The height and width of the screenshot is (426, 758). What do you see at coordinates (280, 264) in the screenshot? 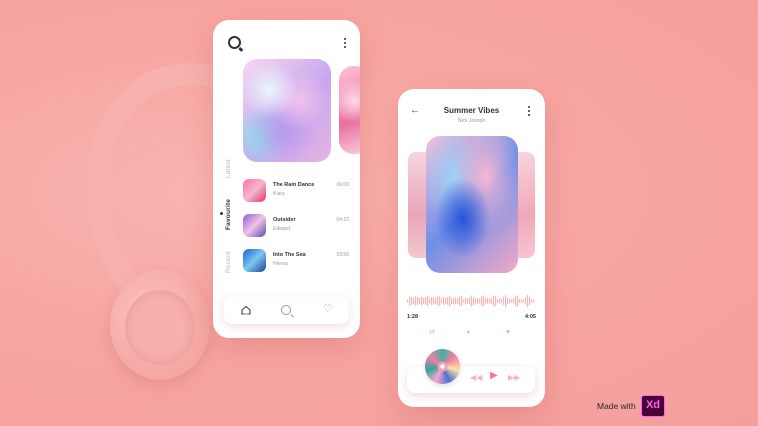
I see `track-artist: Henna` at bounding box center [280, 264].